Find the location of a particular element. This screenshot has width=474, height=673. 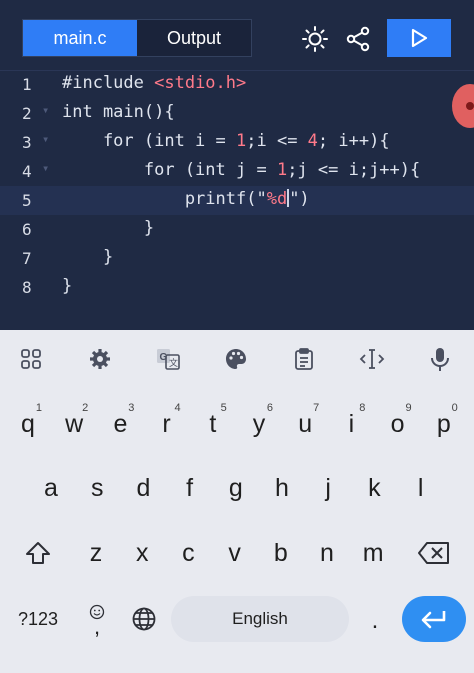

key-s: s is located at coordinates (97, 488).